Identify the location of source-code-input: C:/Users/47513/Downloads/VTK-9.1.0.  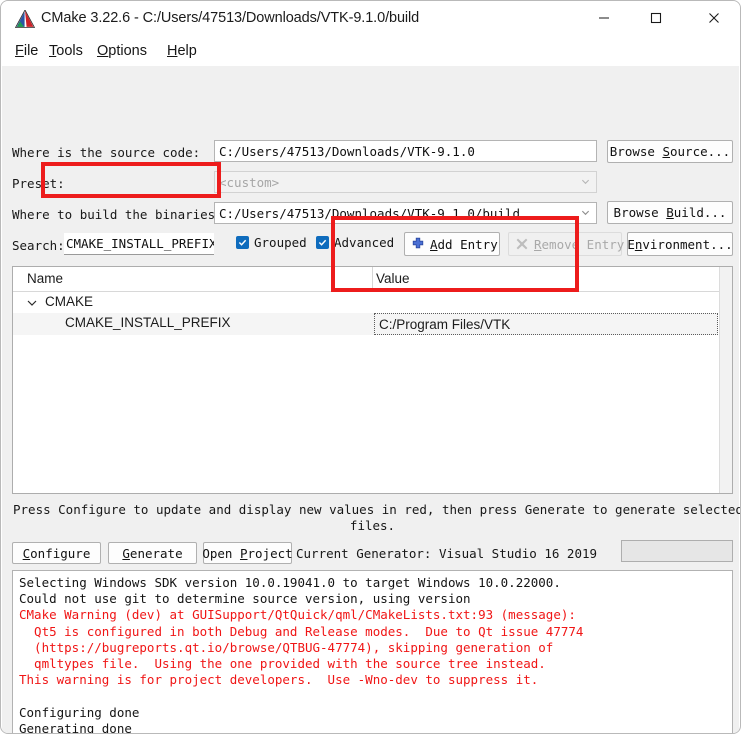
(405, 151).